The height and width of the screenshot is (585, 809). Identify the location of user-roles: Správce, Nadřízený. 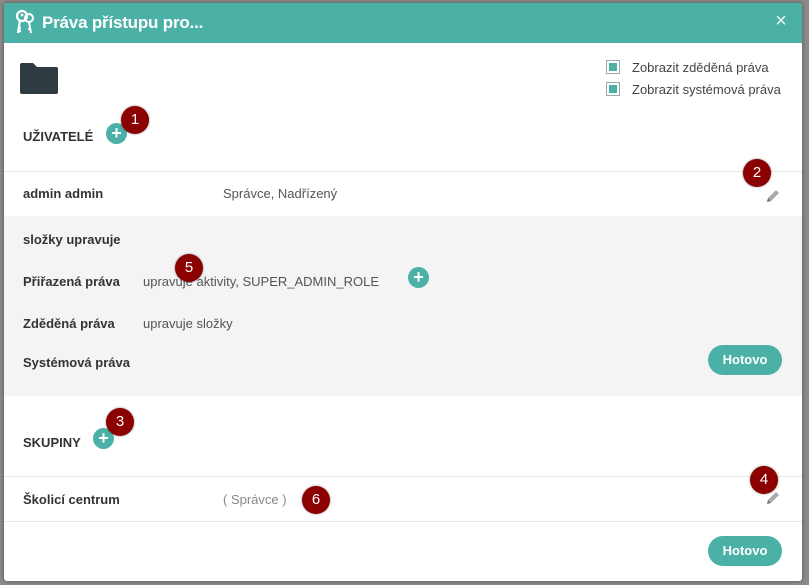
(280, 193).